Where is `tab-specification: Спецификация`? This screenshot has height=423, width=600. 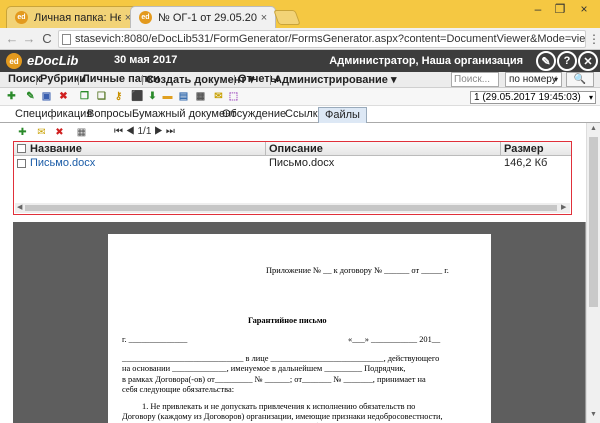
tab-specification: Спецификация is located at coordinates (53, 114).